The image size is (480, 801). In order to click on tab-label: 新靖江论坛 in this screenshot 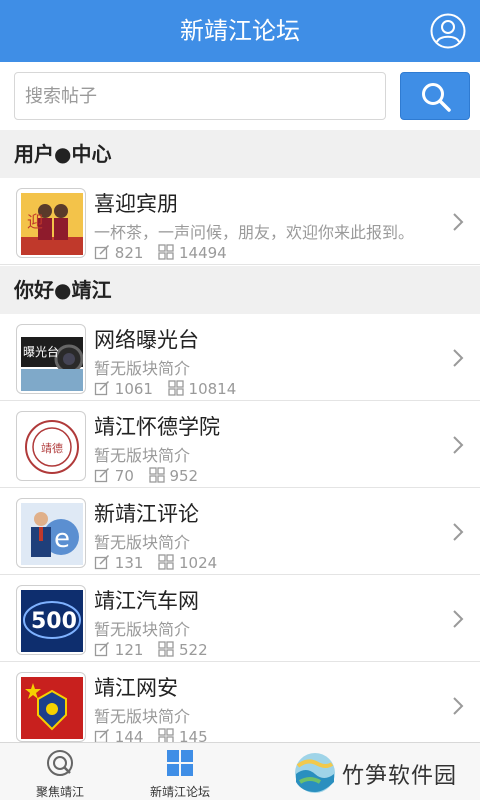, I will do `click(179, 792)`.